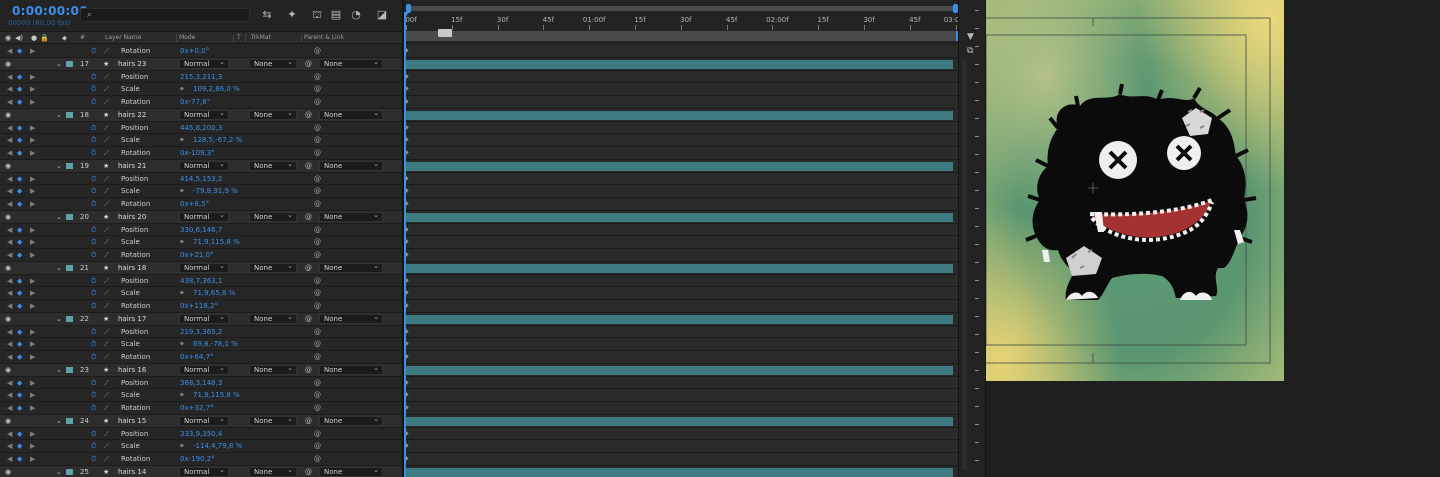 The width and height of the screenshot is (1440, 477). What do you see at coordinates (132, 421) in the screenshot?
I see `layer-name: hairs 15` at bounding box center [132, 421].